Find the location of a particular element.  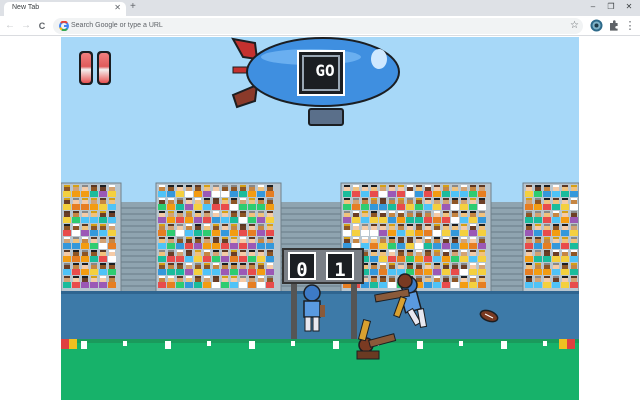

tab-title: New Tab is located at coordinates (26, 7).